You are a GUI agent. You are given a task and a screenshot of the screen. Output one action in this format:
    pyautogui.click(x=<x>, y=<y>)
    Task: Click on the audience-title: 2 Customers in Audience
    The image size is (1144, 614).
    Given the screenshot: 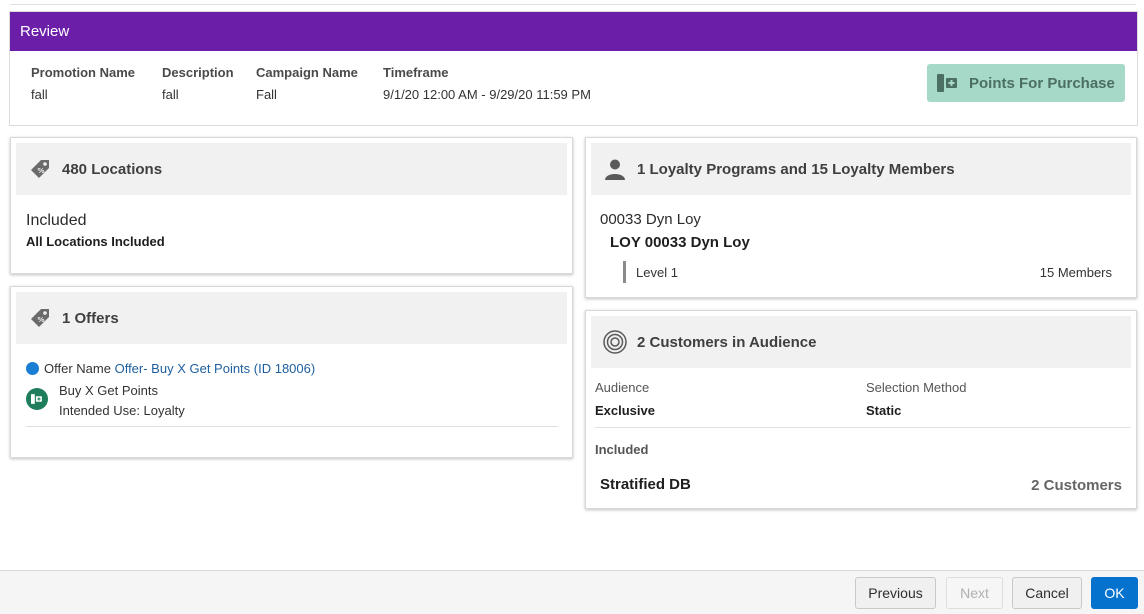 What is the action you would take?
    pyautogui.click(x=727, y=342)
    